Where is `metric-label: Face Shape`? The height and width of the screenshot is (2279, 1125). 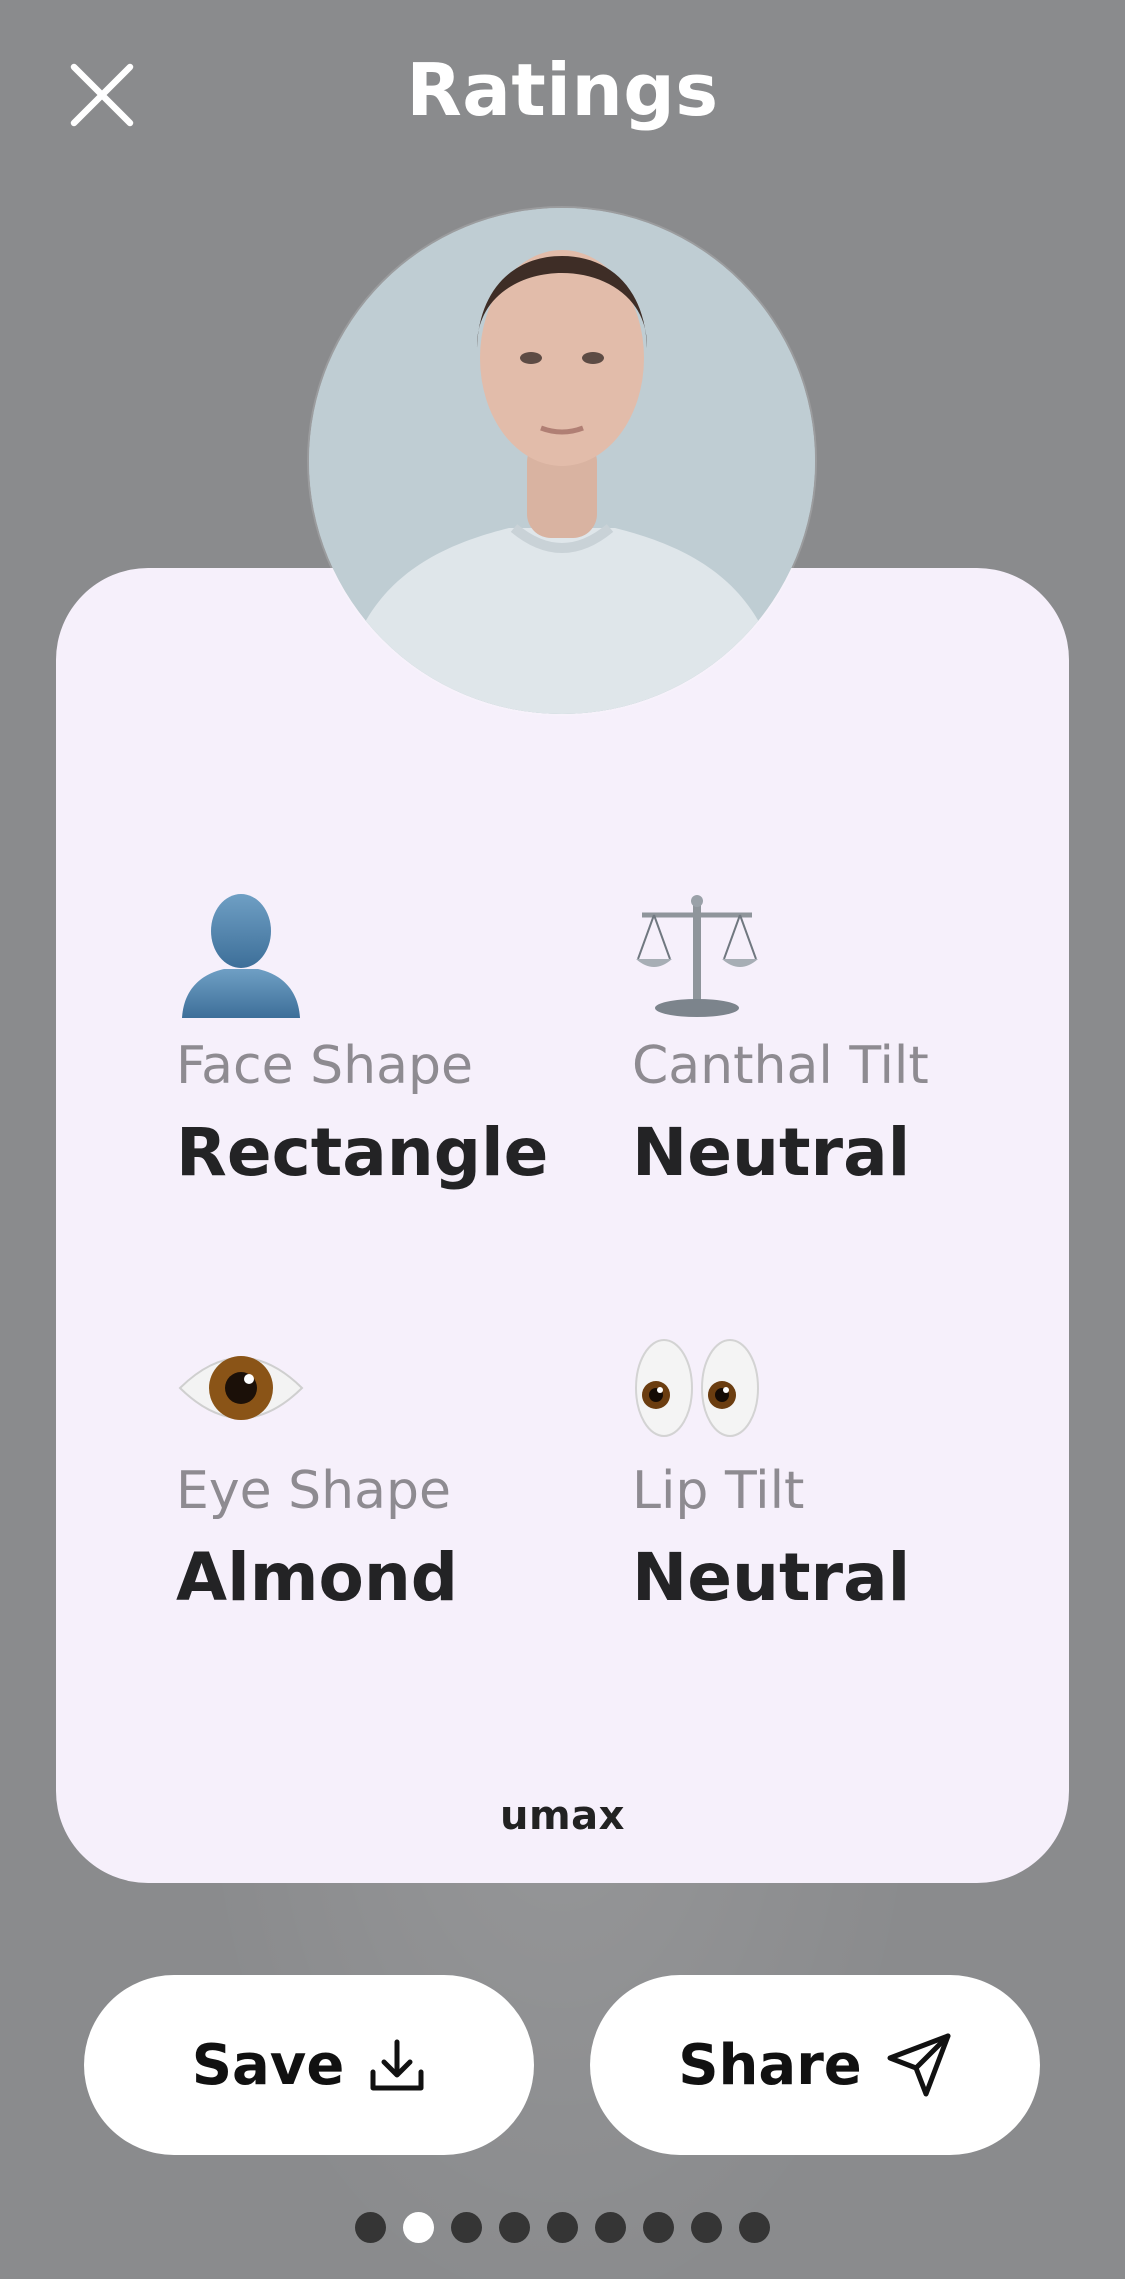 metric-label: Face Shape is located at coordinates (324, 1066).